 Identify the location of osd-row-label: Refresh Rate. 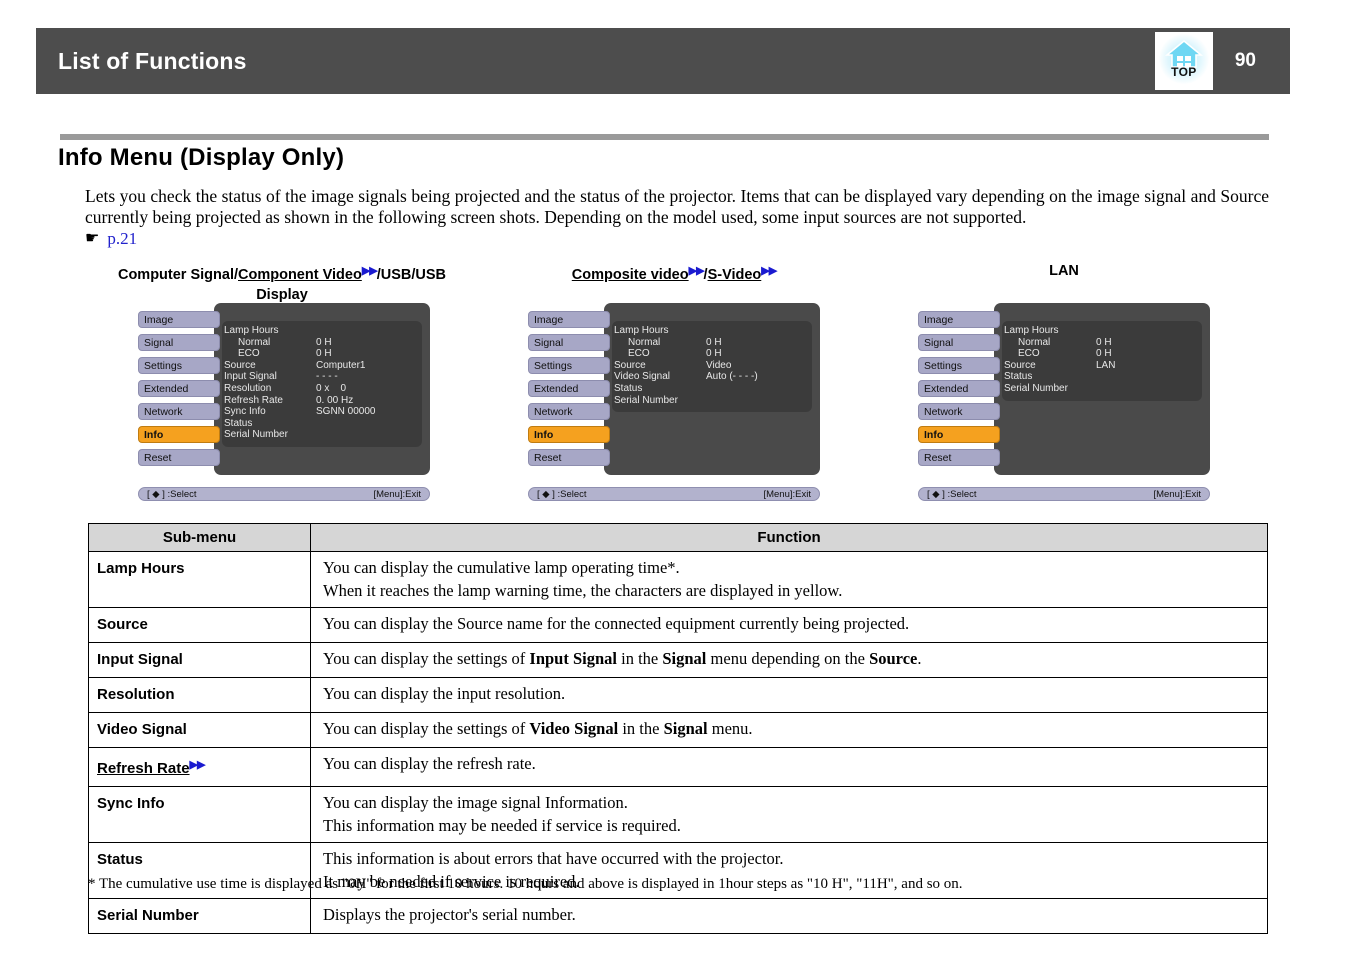
(253, 400).